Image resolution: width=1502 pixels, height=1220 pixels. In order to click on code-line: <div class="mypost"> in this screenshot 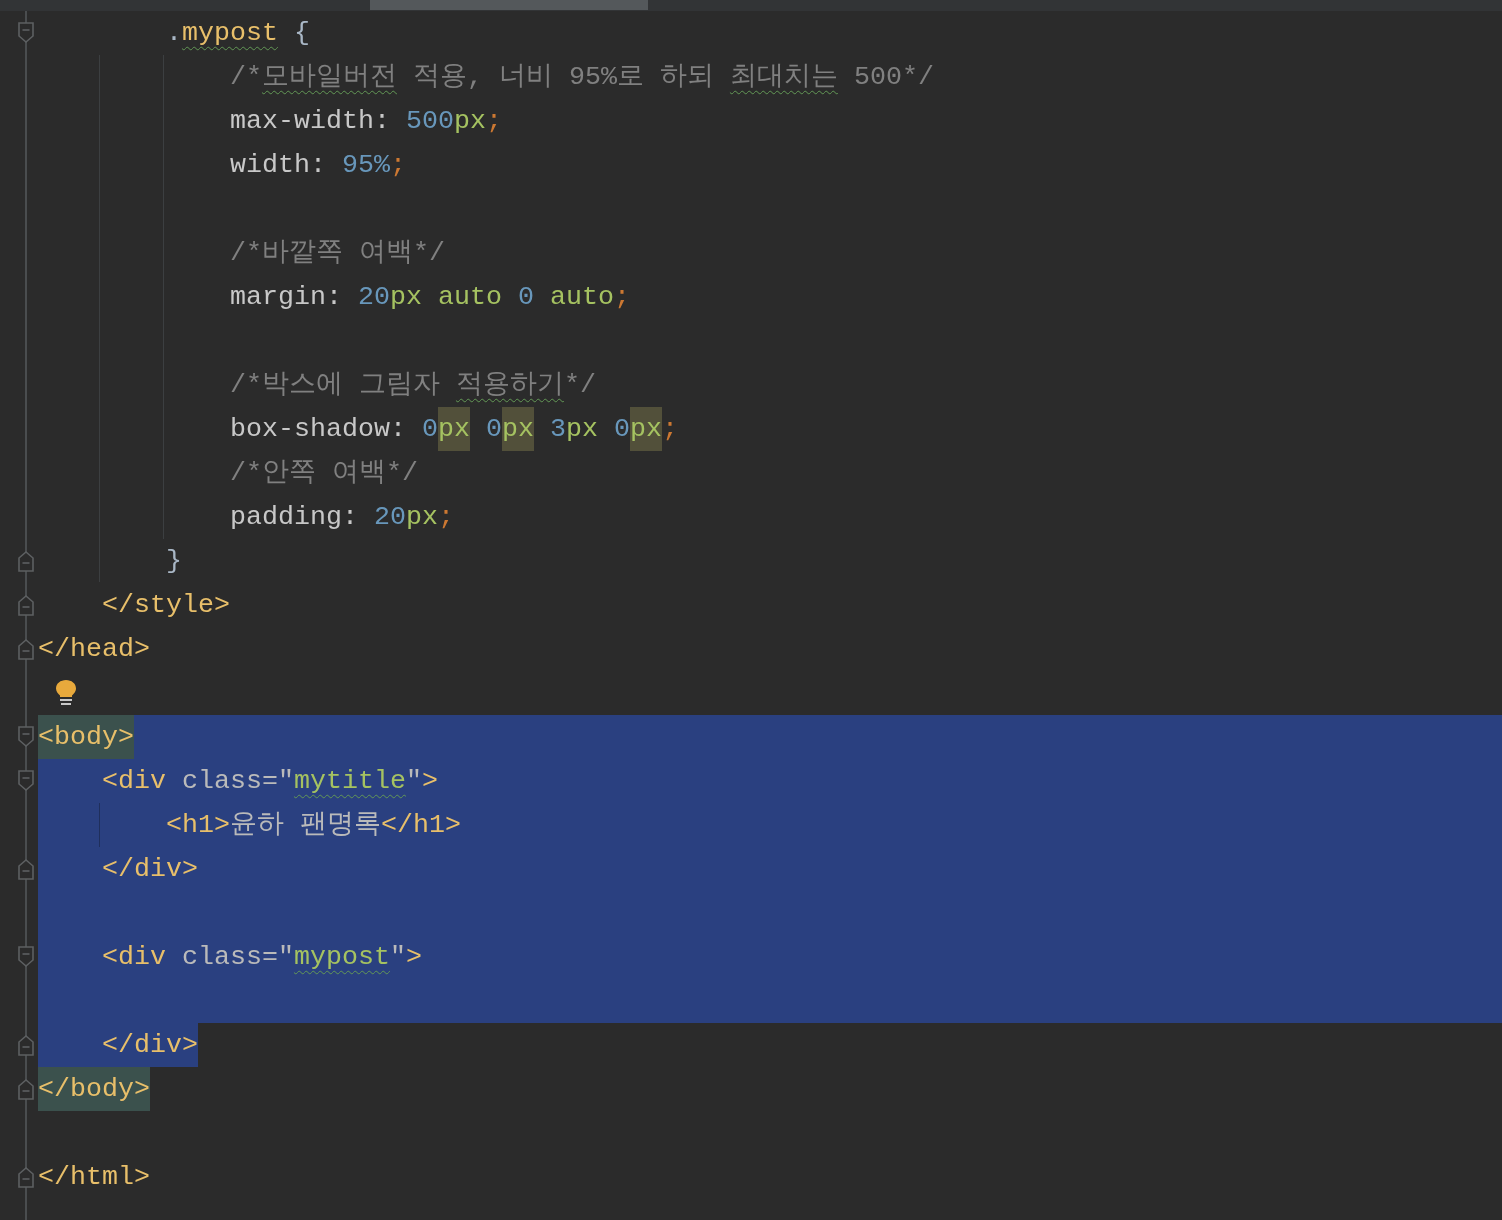, I will do `click(261, 957)`.